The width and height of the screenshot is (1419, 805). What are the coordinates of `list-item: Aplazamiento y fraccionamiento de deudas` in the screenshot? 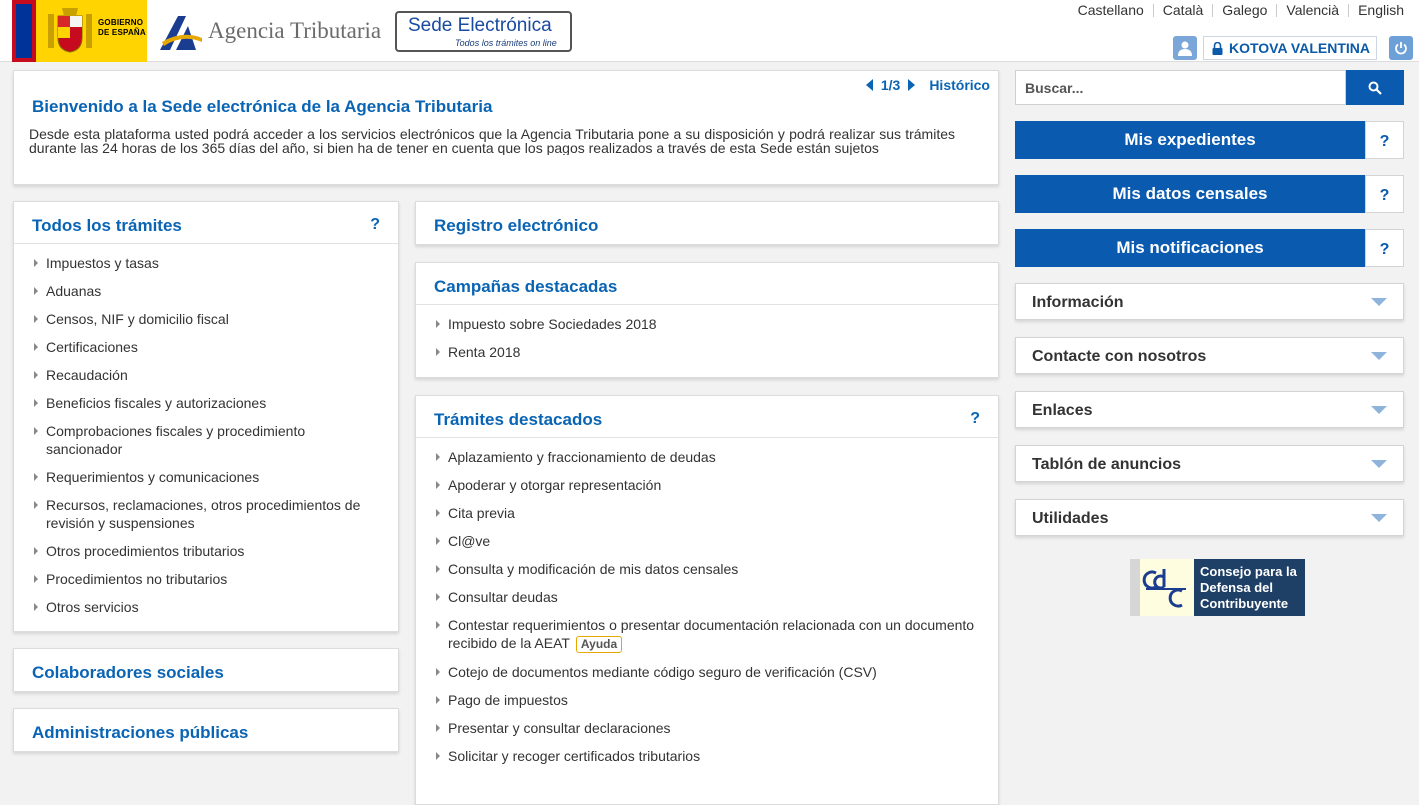 It's located at (707, 457).